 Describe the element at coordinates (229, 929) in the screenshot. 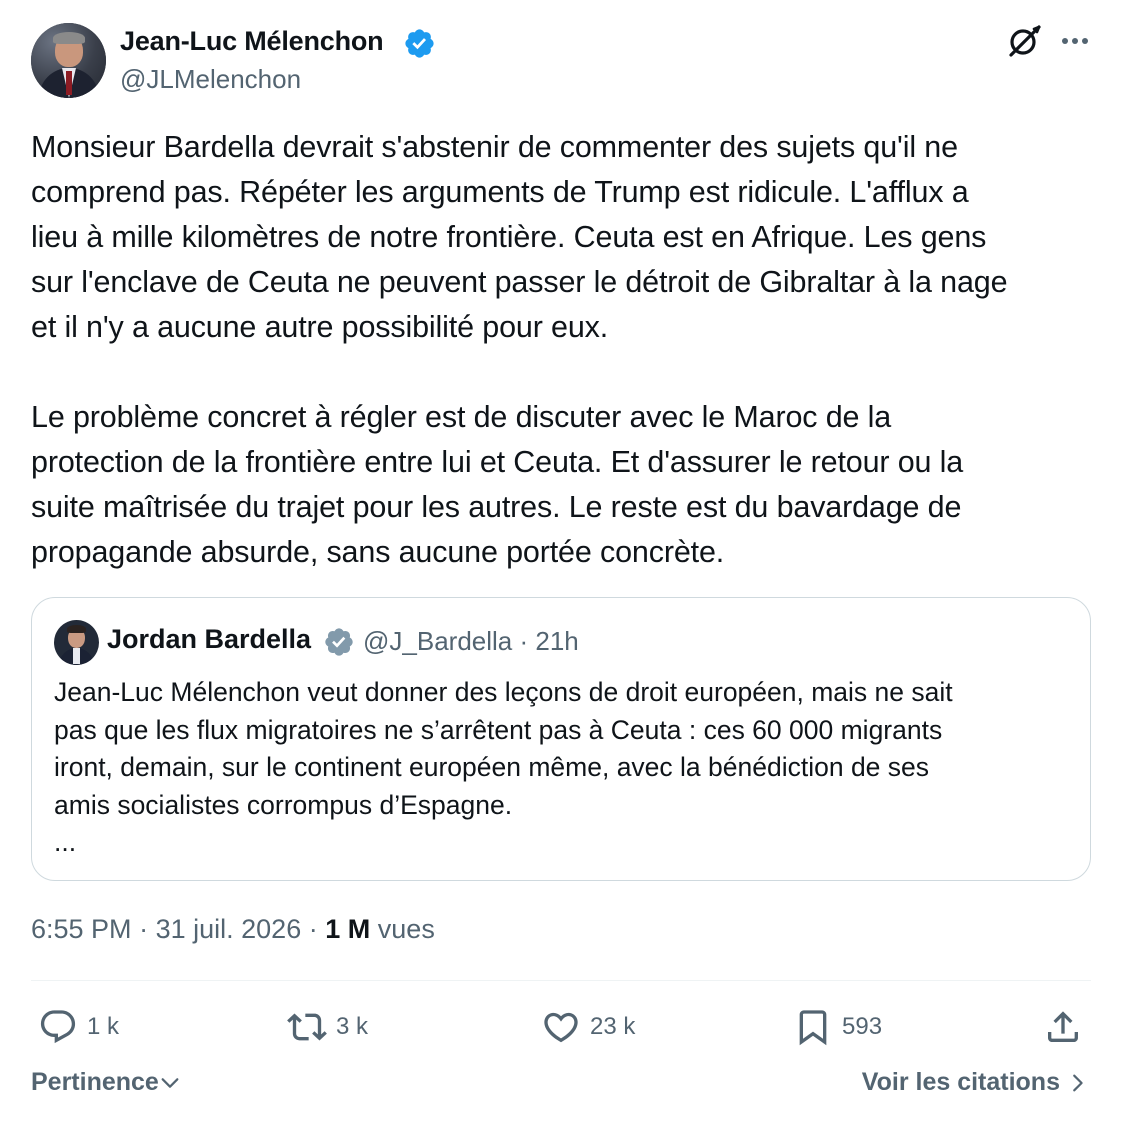

I see `tweet-date: 31 juil. 2026` at that location.